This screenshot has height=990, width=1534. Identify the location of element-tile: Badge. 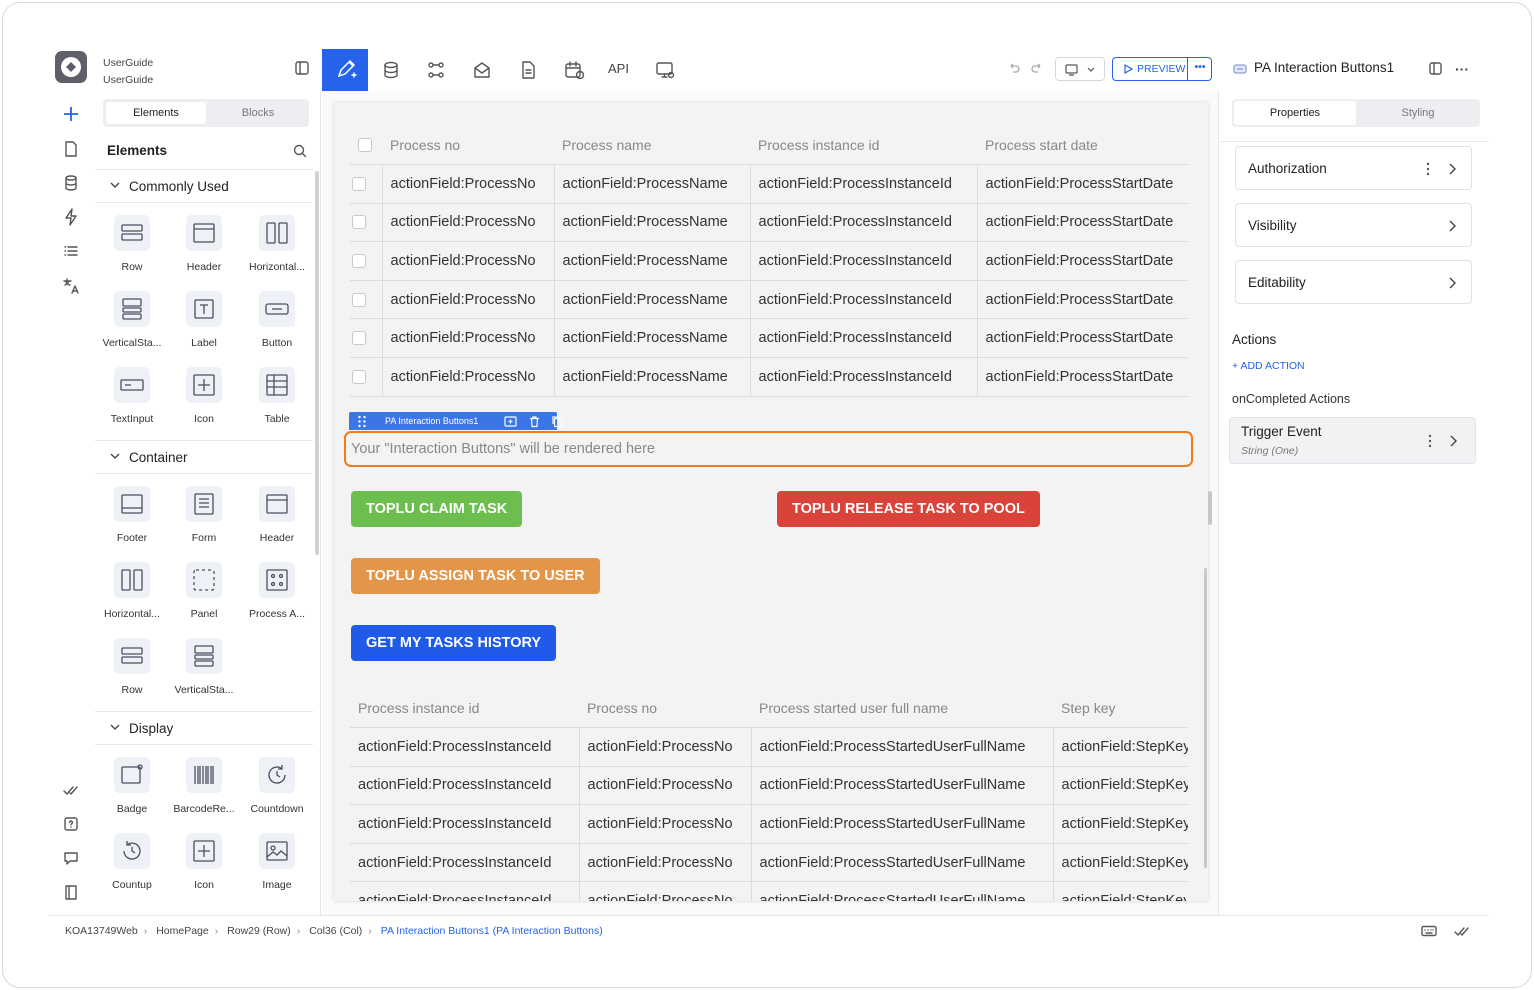
(132, 792).